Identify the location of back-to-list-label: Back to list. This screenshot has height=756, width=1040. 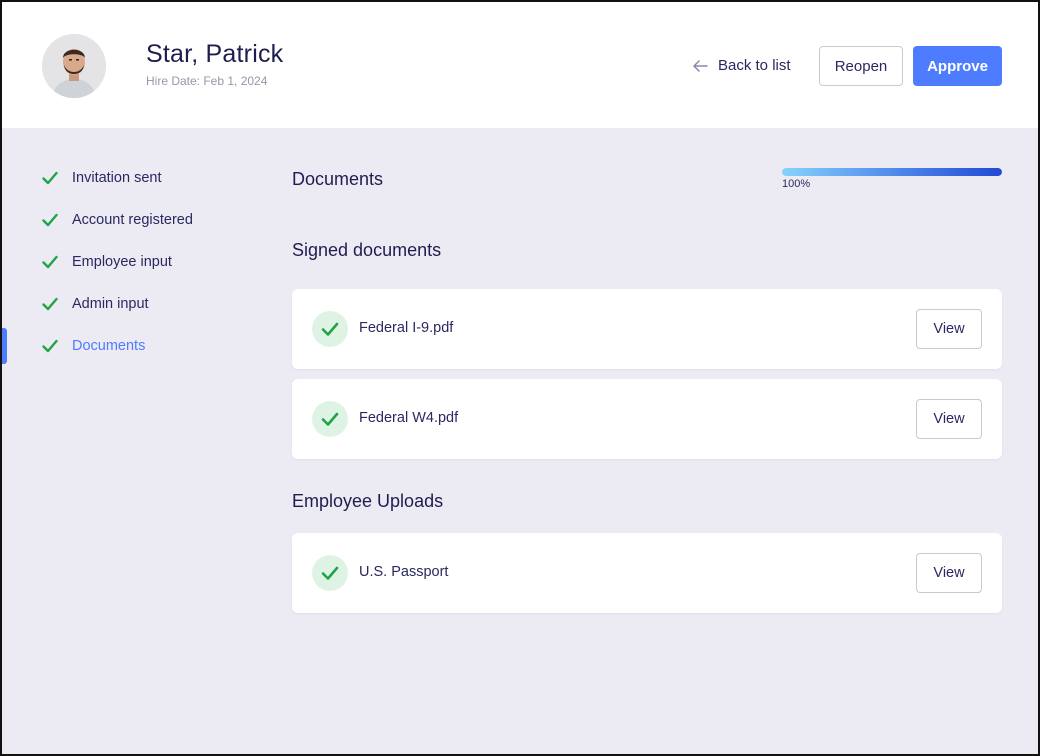
(754, 65).